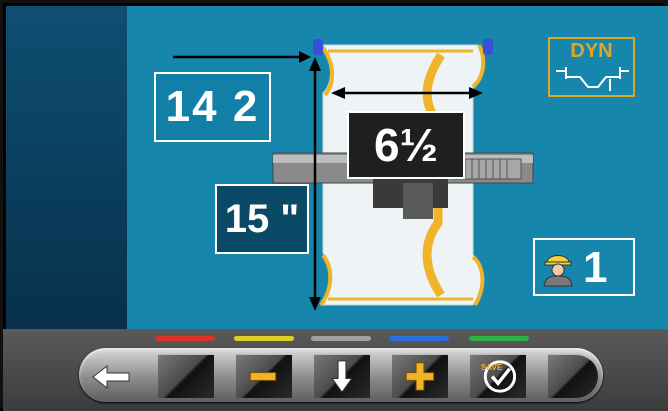  I want to click on indicator-yellow, so click(264, 338).